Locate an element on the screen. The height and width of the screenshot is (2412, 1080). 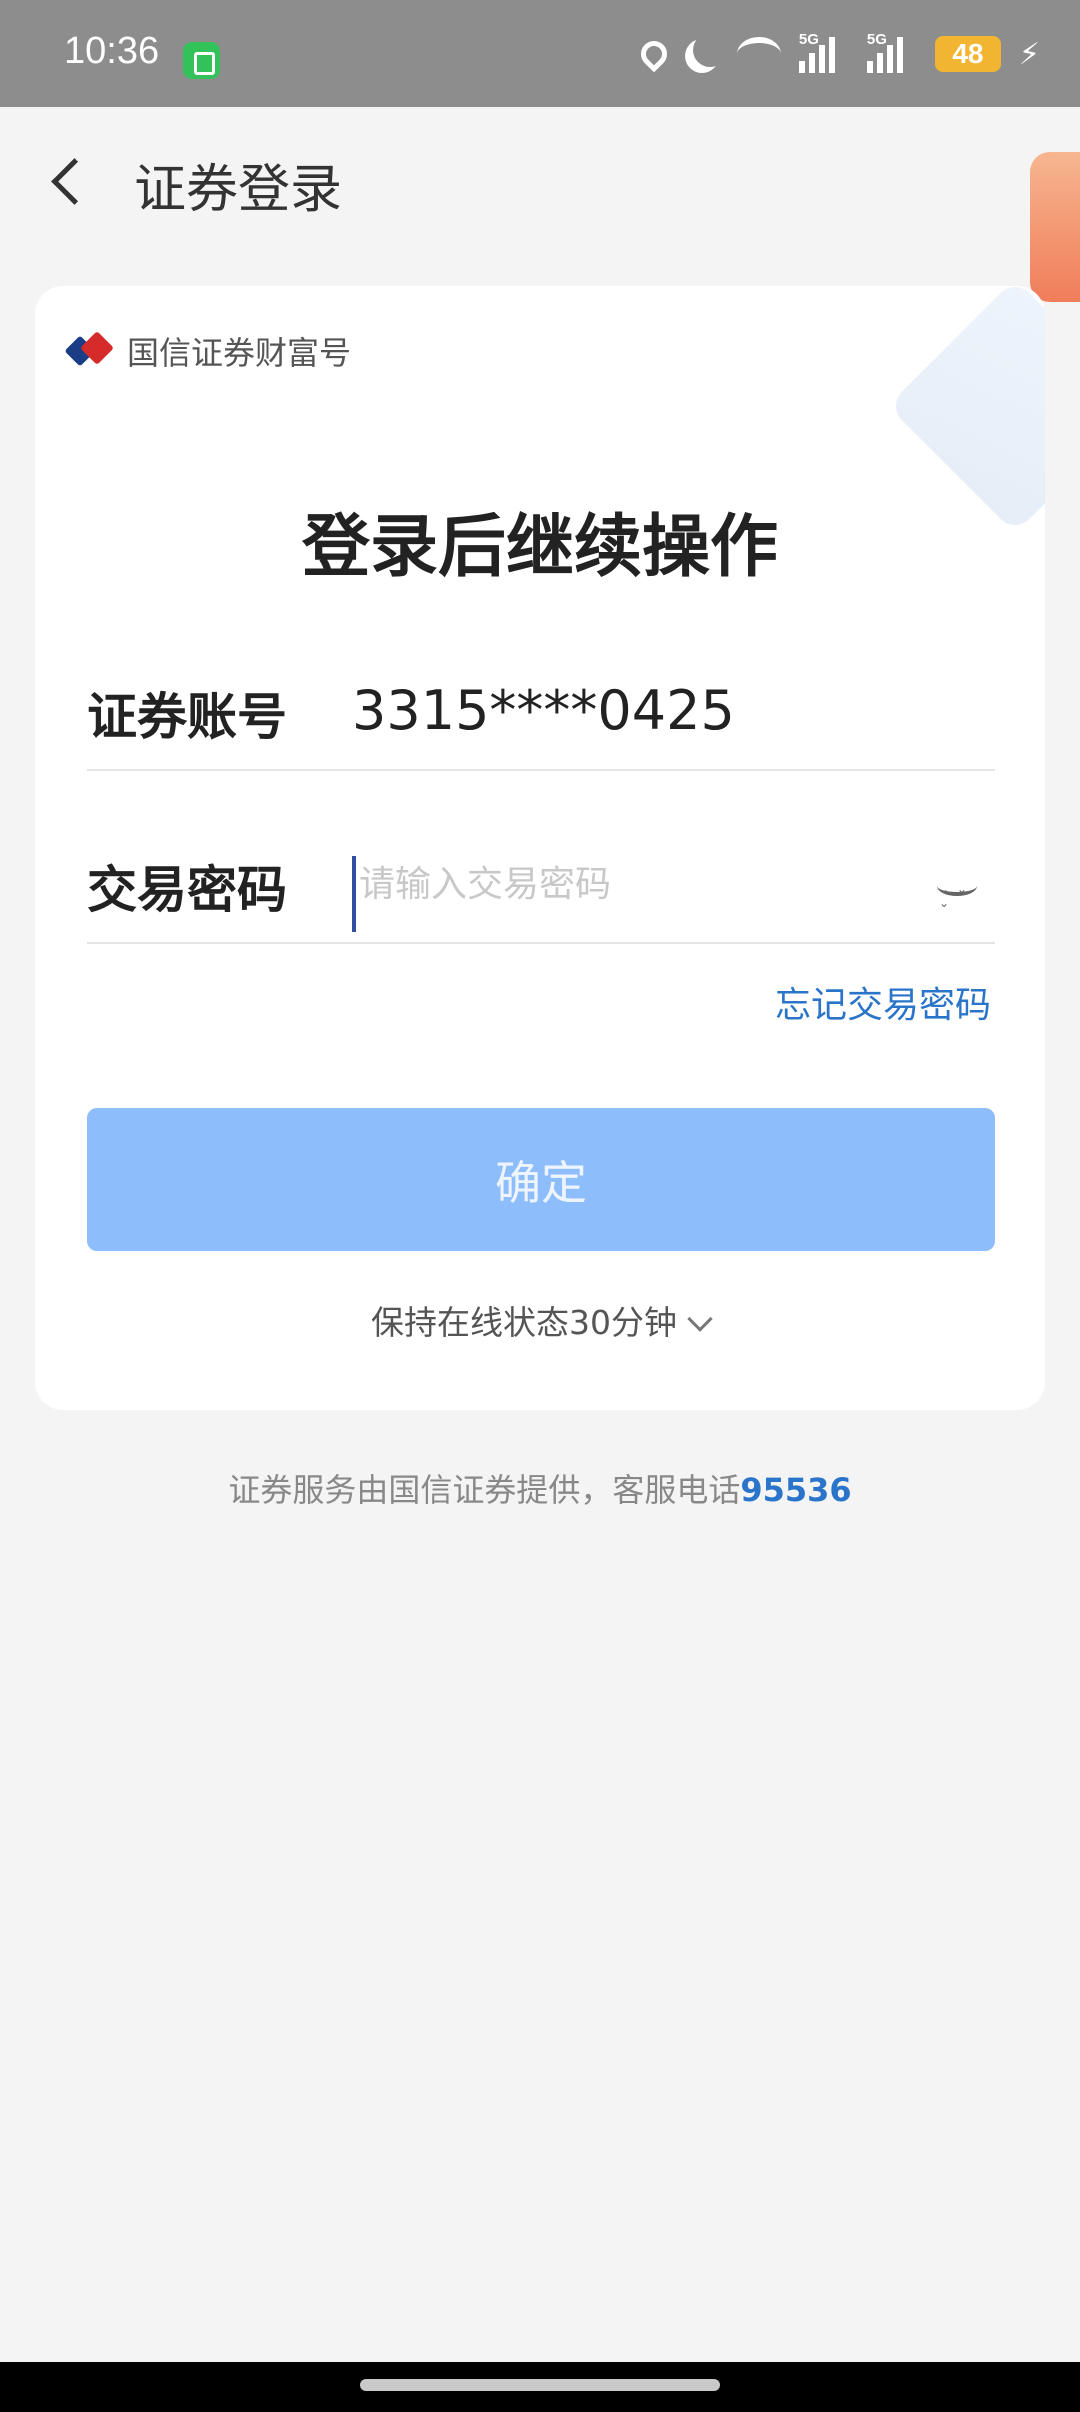
system-nav-bar is located at coordinates (540, 2387).